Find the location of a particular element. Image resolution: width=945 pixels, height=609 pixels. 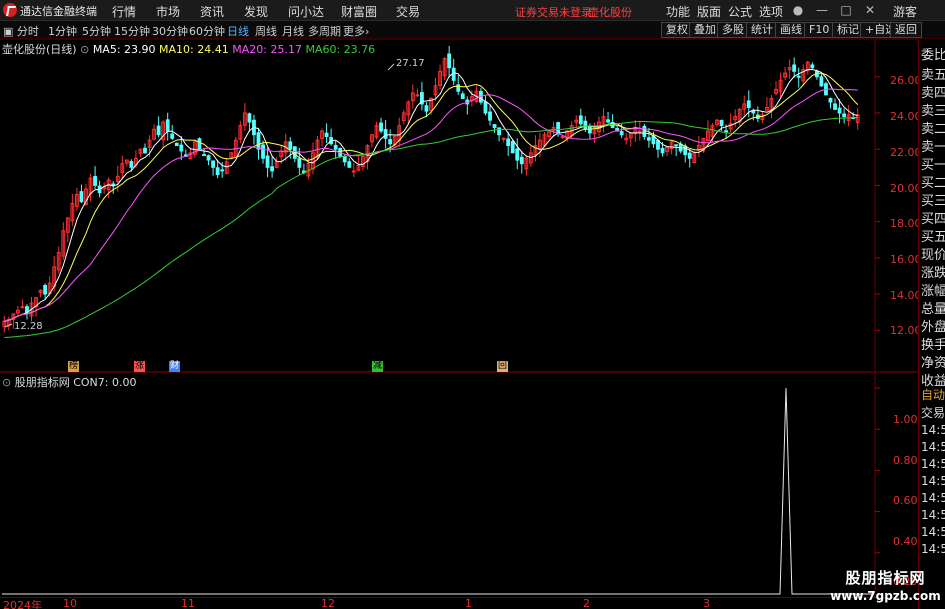

event-marker: 榜 is located at coordinates (73, 366).